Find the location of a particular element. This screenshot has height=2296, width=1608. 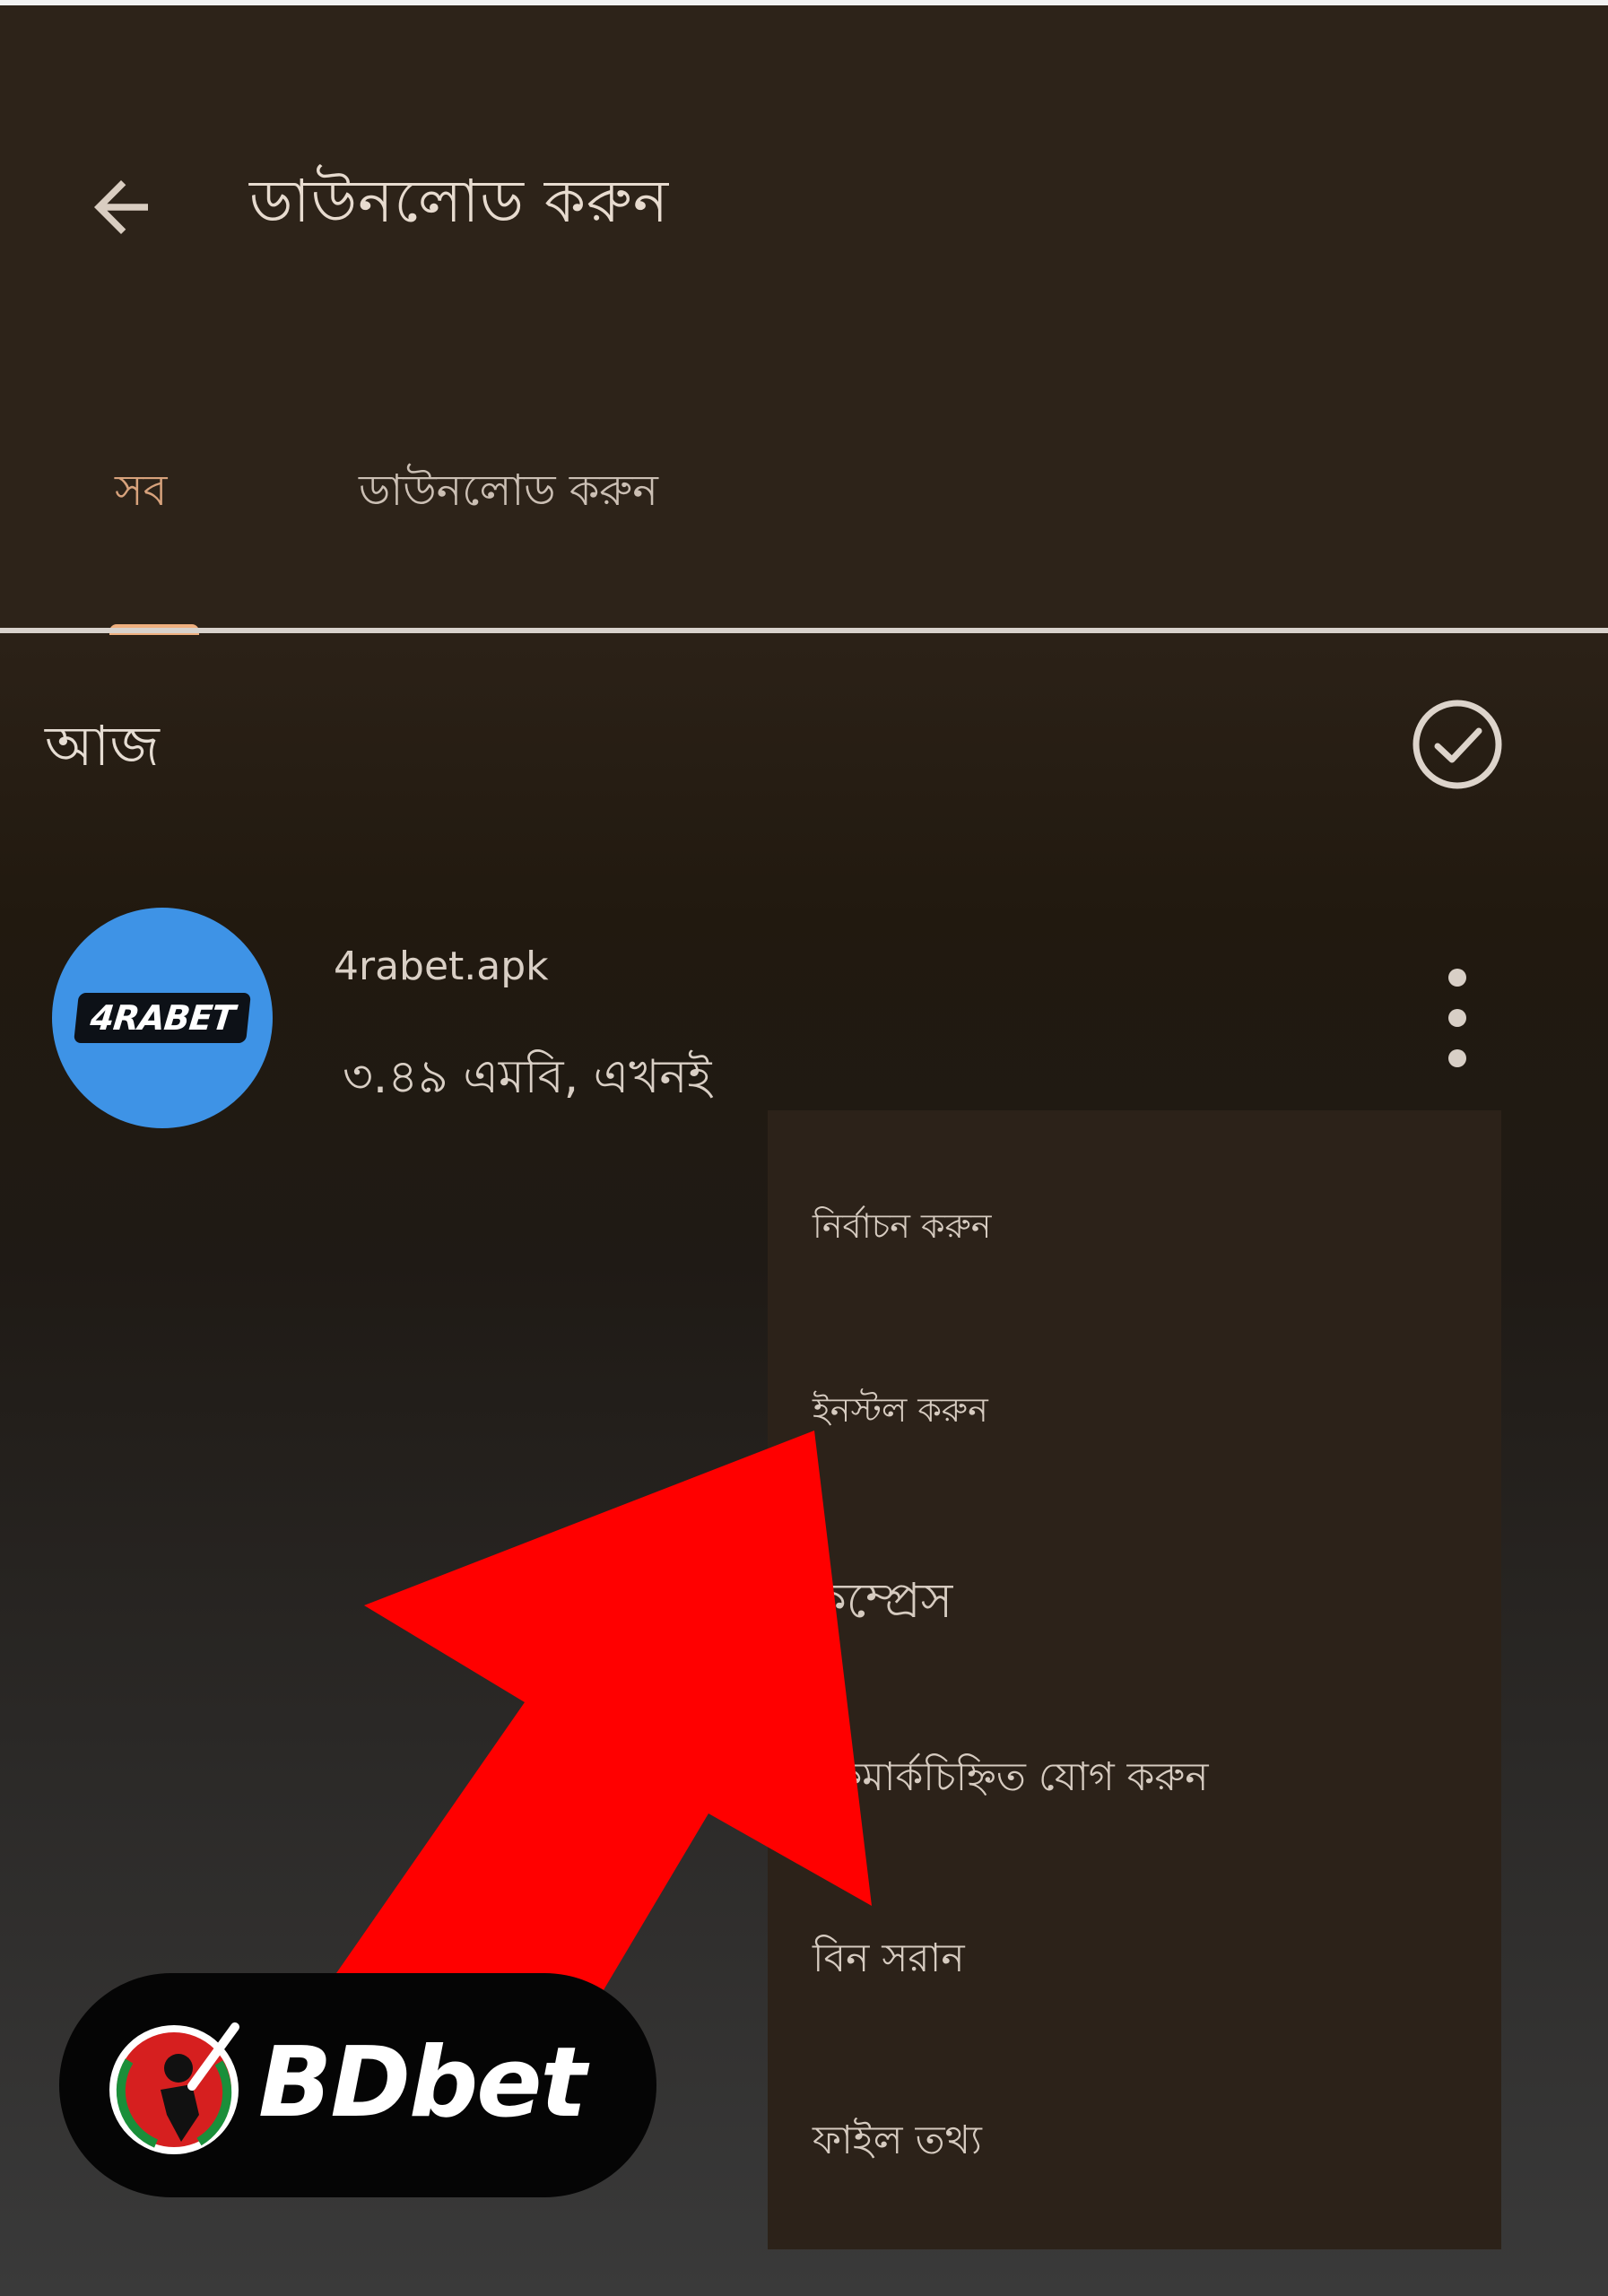

brand-watermark: BDbet is located at coordinates (357, 2085).